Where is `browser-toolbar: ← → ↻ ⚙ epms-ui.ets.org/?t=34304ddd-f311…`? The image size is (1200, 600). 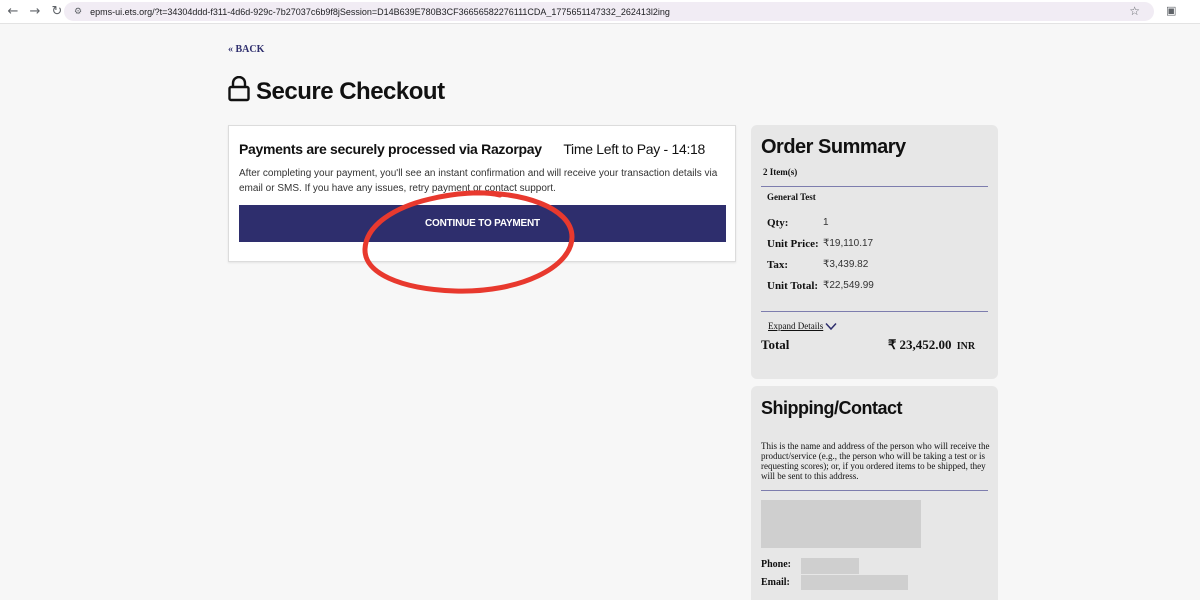
browser-toolbar: ← → ↻ ⚙ epms-ui.ets.org/?t=34304ddd-f311… is located at coordinates (600, 12).